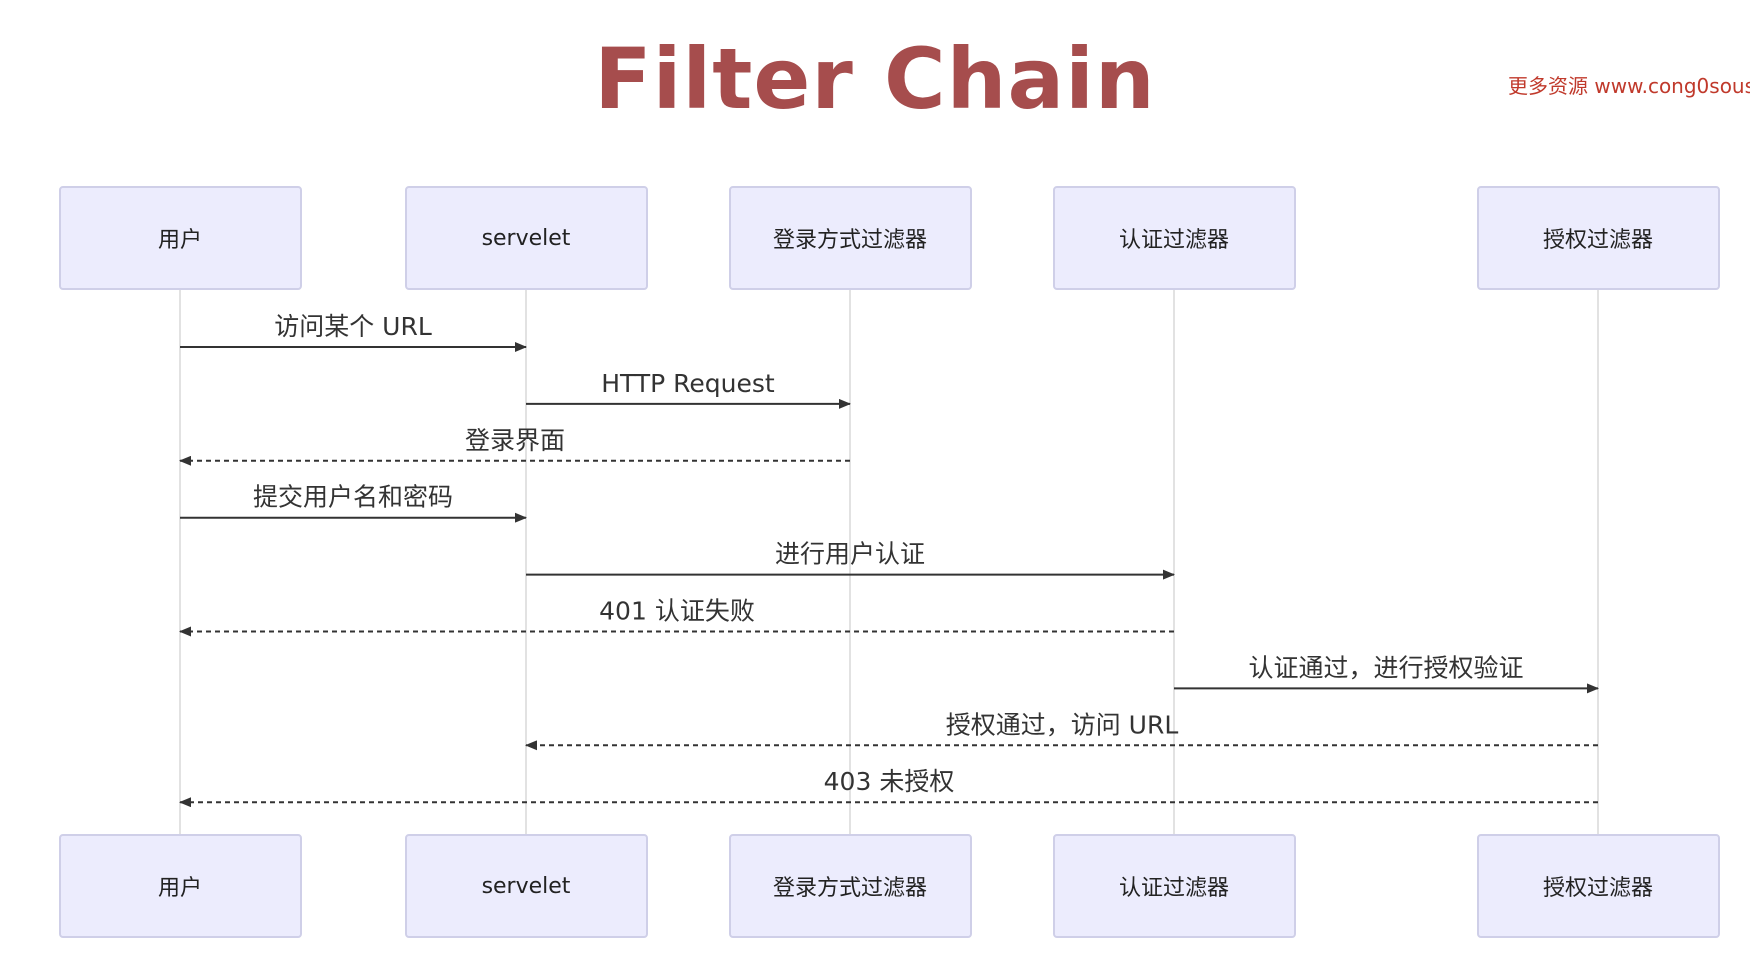 The image size is (1750, 962). I want to click on actor-box-user-top: 用户, so click(180, 238).